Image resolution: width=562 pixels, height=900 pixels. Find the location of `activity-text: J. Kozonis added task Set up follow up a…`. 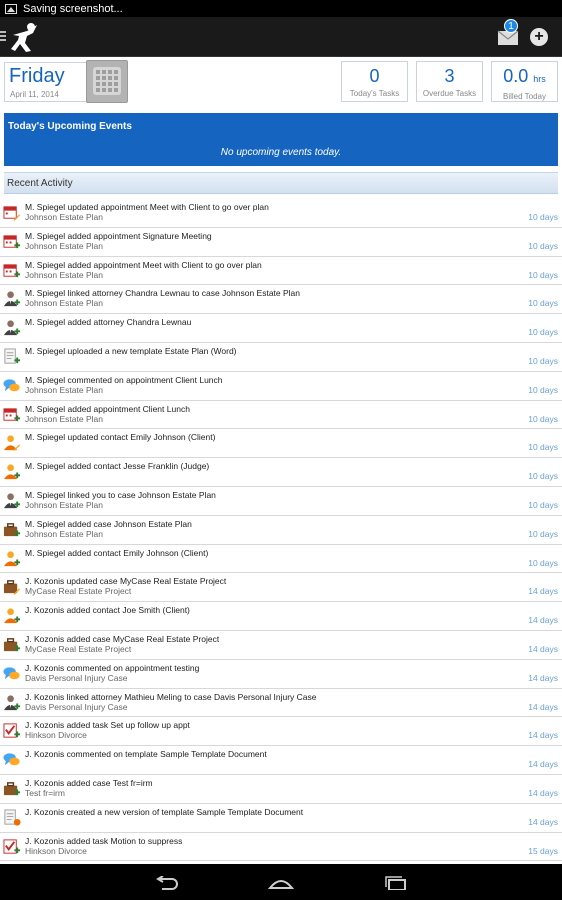

activity-text: J. Kozonis added task Set up follow up a… is located at coordinates (107, 725).